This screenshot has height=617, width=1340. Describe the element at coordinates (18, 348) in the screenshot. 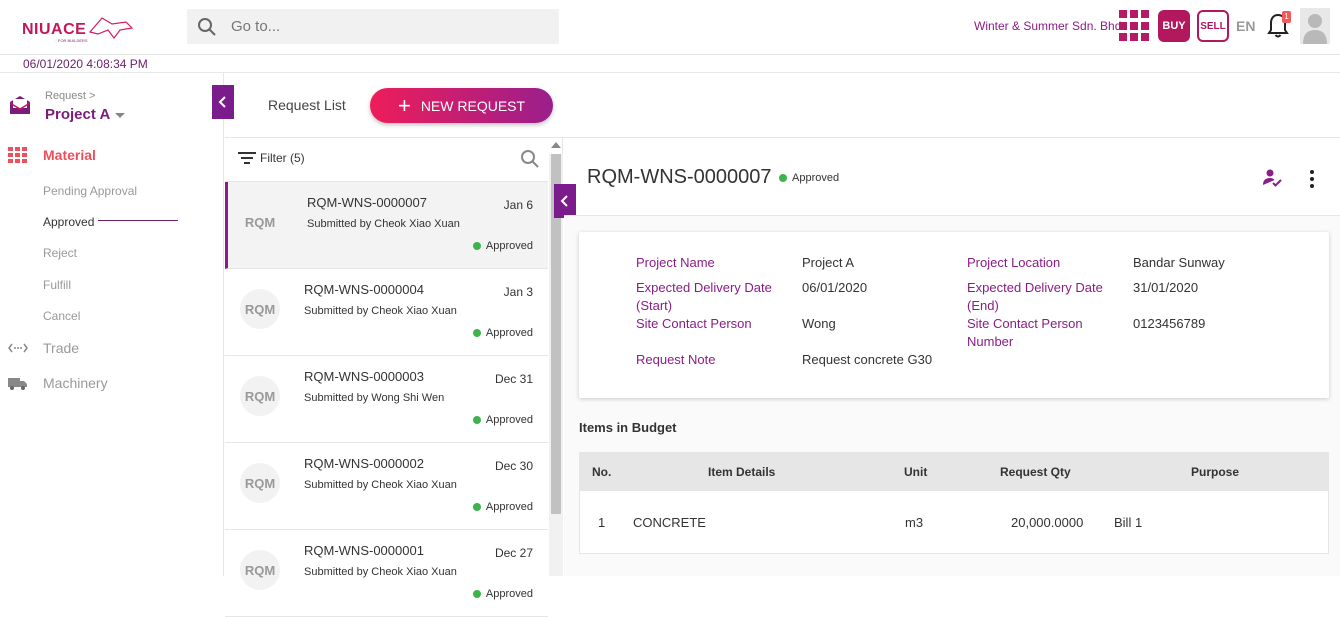

I see `arrows-icon` at that location.